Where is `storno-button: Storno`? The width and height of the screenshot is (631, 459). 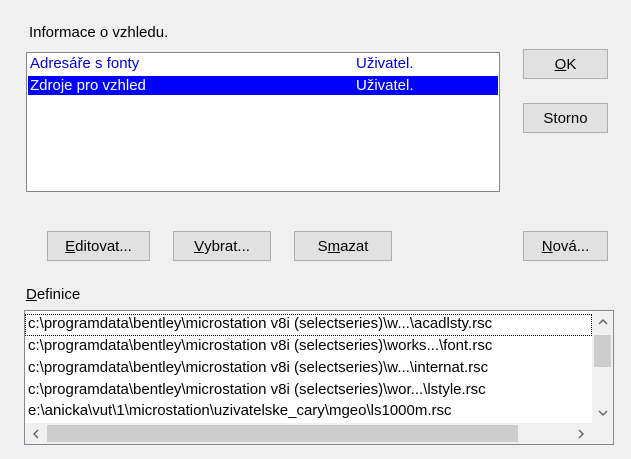
storno-button: Storno is located at coordinates (565, 118).